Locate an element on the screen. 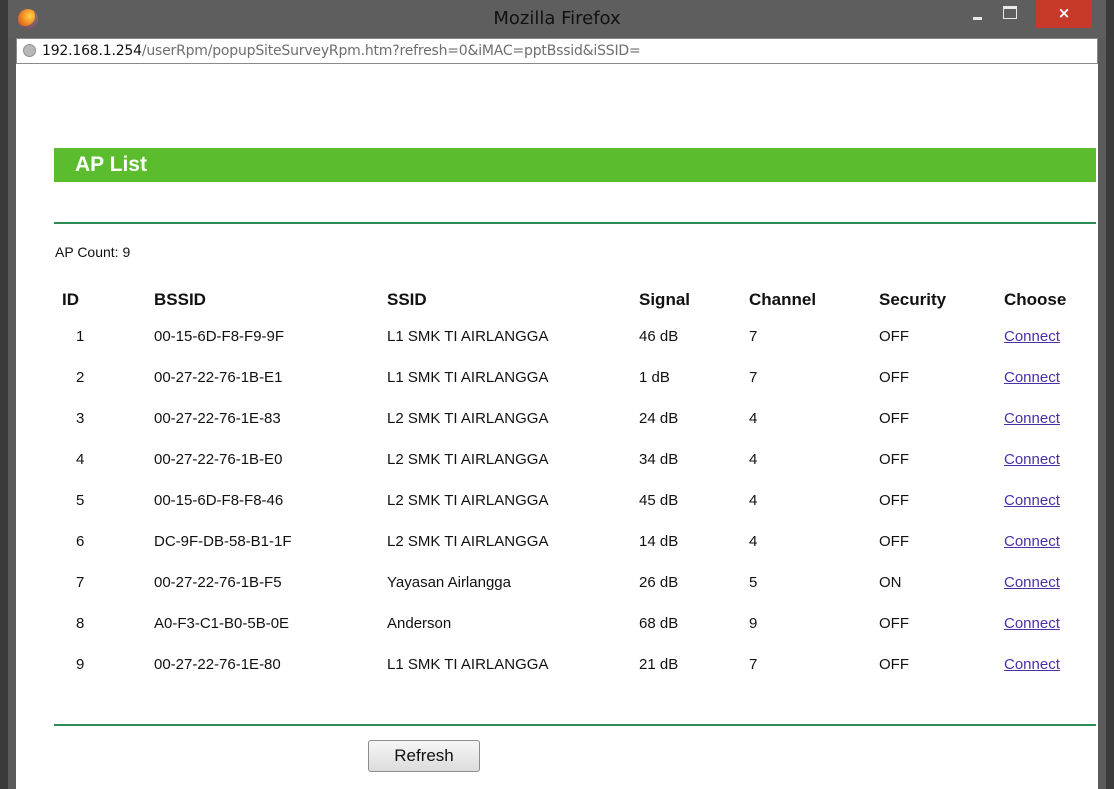 Image resolution: width=1114 pixels, height=789 pixels. cell-id: 6 is located at coordinates (80, 541).